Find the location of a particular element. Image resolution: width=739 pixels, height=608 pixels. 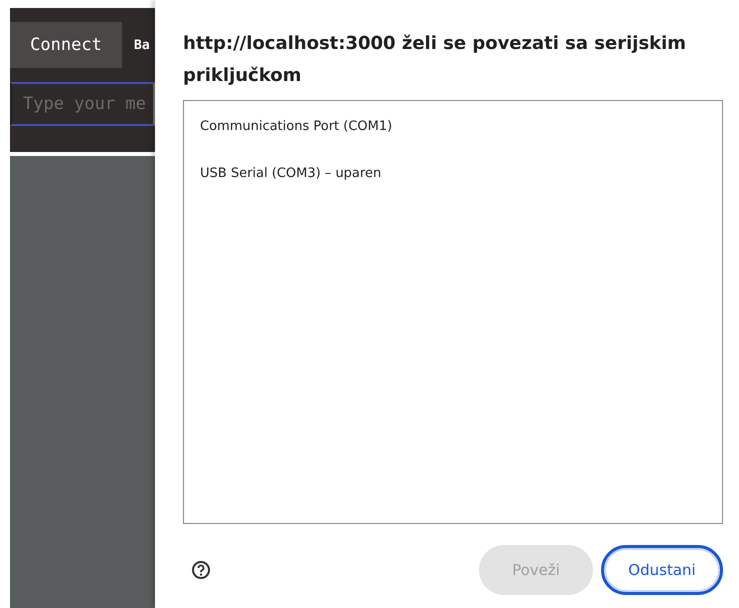

port-item: USB Serial (COM3) – uparen is located at coordinates (453, 173).